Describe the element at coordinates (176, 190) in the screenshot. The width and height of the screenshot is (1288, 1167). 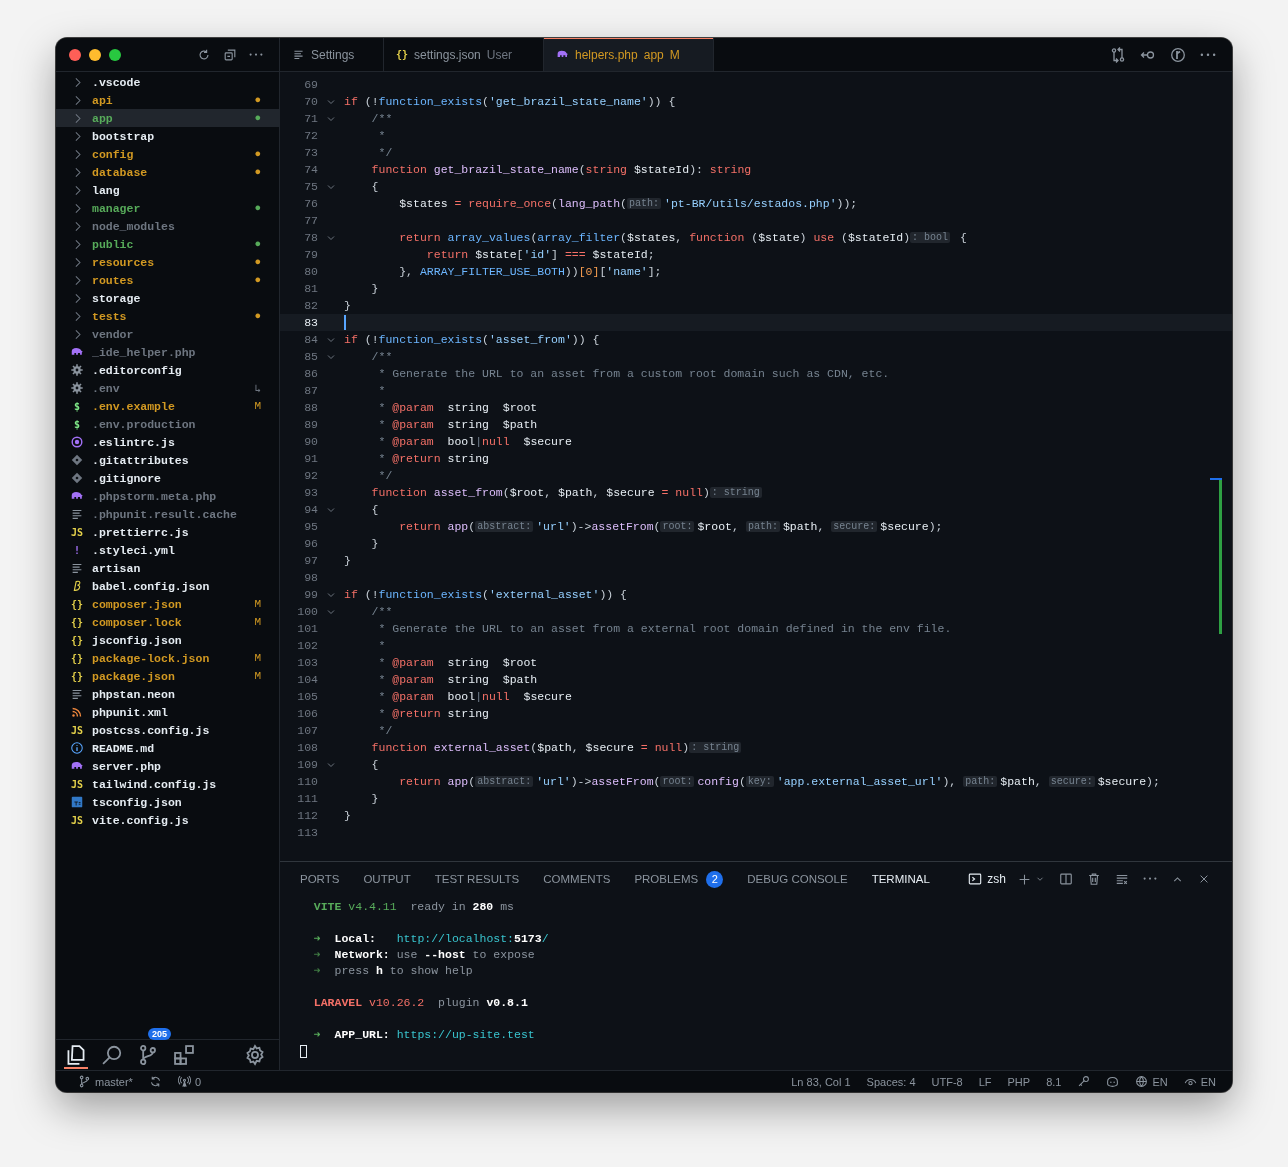
I see `file-name: lang` at that location.